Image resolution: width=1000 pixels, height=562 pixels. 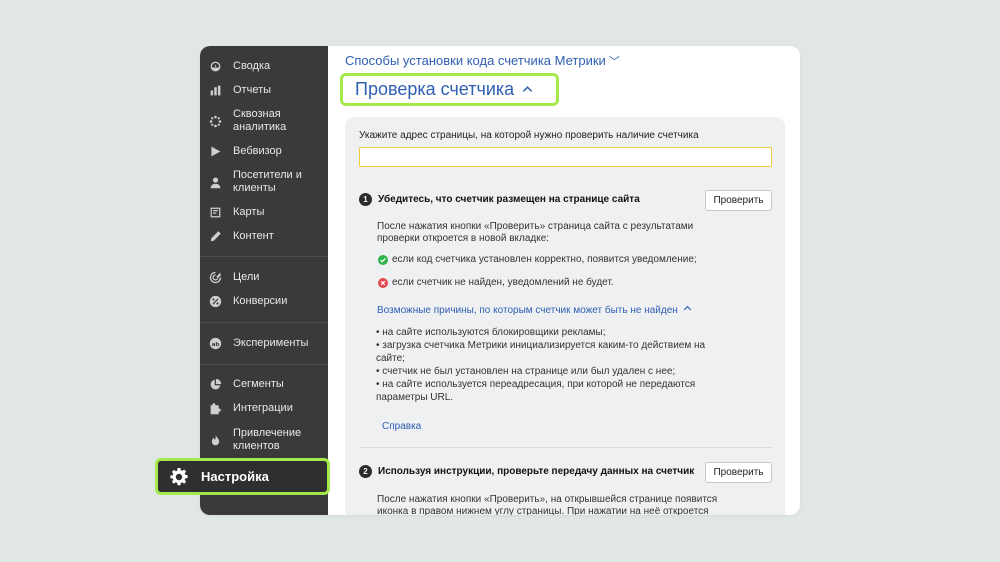 I want to click on chevron-down-icon: ﹀, so click(x=614, y=62).